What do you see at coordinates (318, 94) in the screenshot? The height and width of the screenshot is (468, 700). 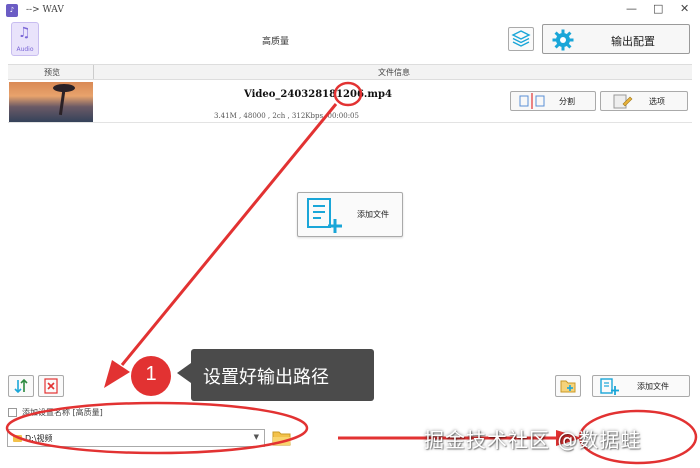 I see `file-name: Video_240328181206.mp4` at bounding box center [318, 94].